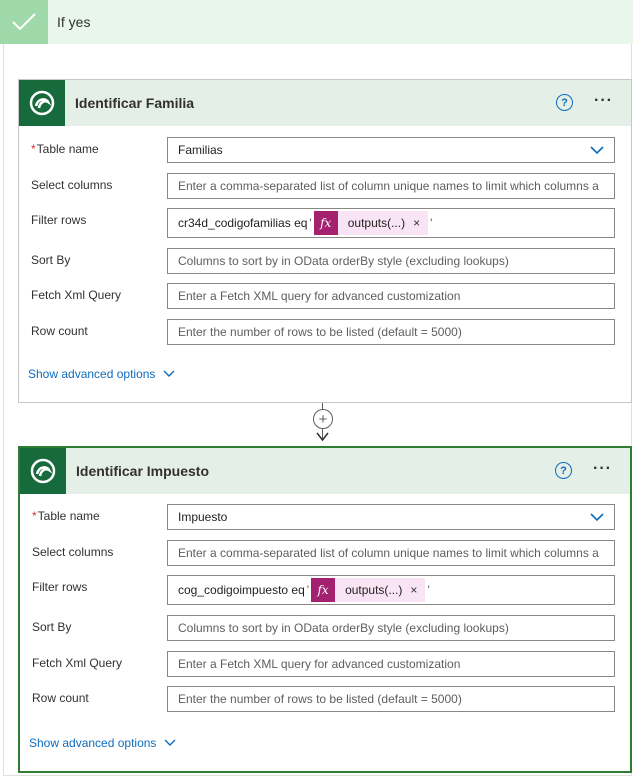  What do you see at coordinates (135, 103) in the screenshot?
I see `card-title: Identificar Familia` at bounding box center [135, 103].